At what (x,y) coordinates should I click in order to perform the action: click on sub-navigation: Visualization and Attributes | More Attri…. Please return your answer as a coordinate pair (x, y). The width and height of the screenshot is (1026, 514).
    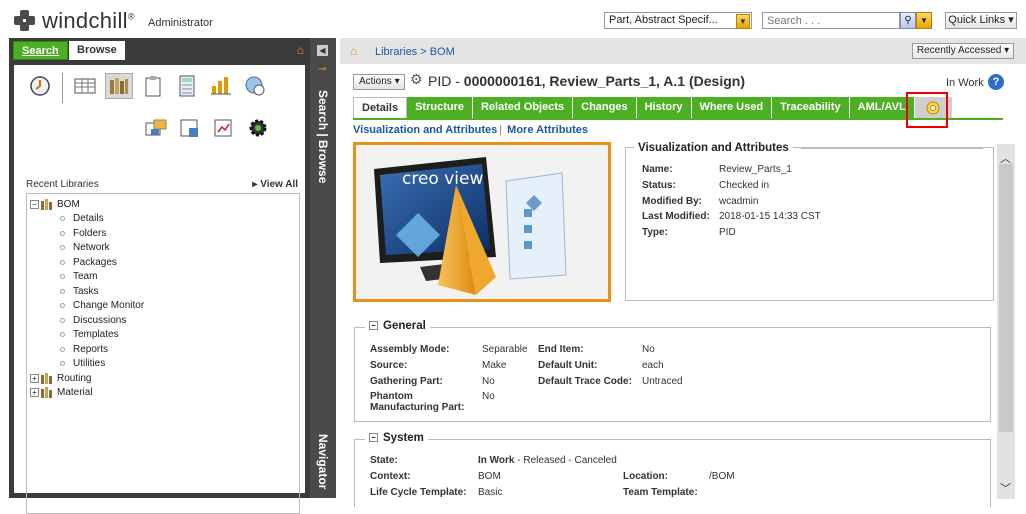
    Looking at the image, I should click on (471, 130).